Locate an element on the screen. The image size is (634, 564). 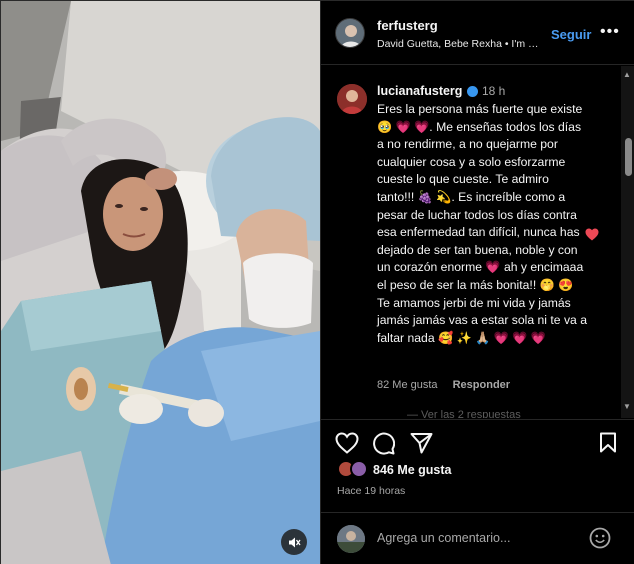
mute-button is located at coordinates (294, 542).